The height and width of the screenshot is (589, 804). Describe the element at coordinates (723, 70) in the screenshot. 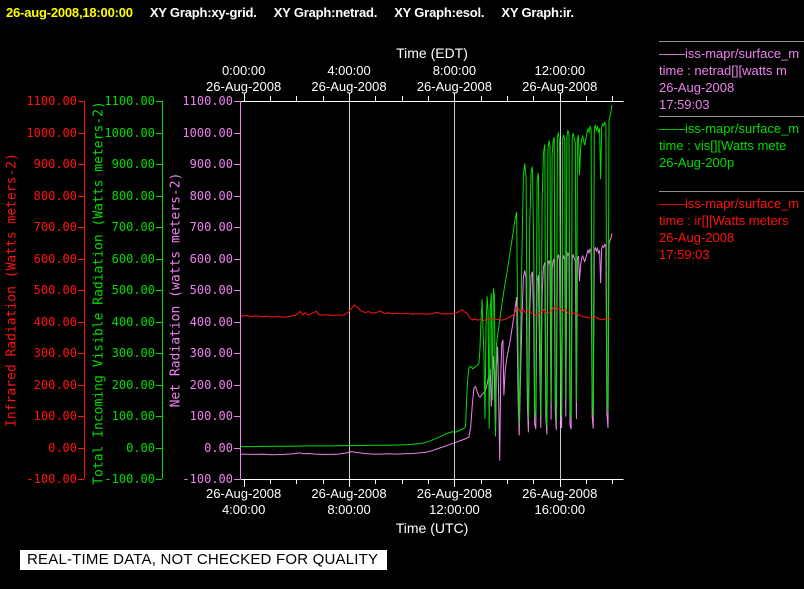

I see `legend-line: time : netrad[][watts m` at that location.